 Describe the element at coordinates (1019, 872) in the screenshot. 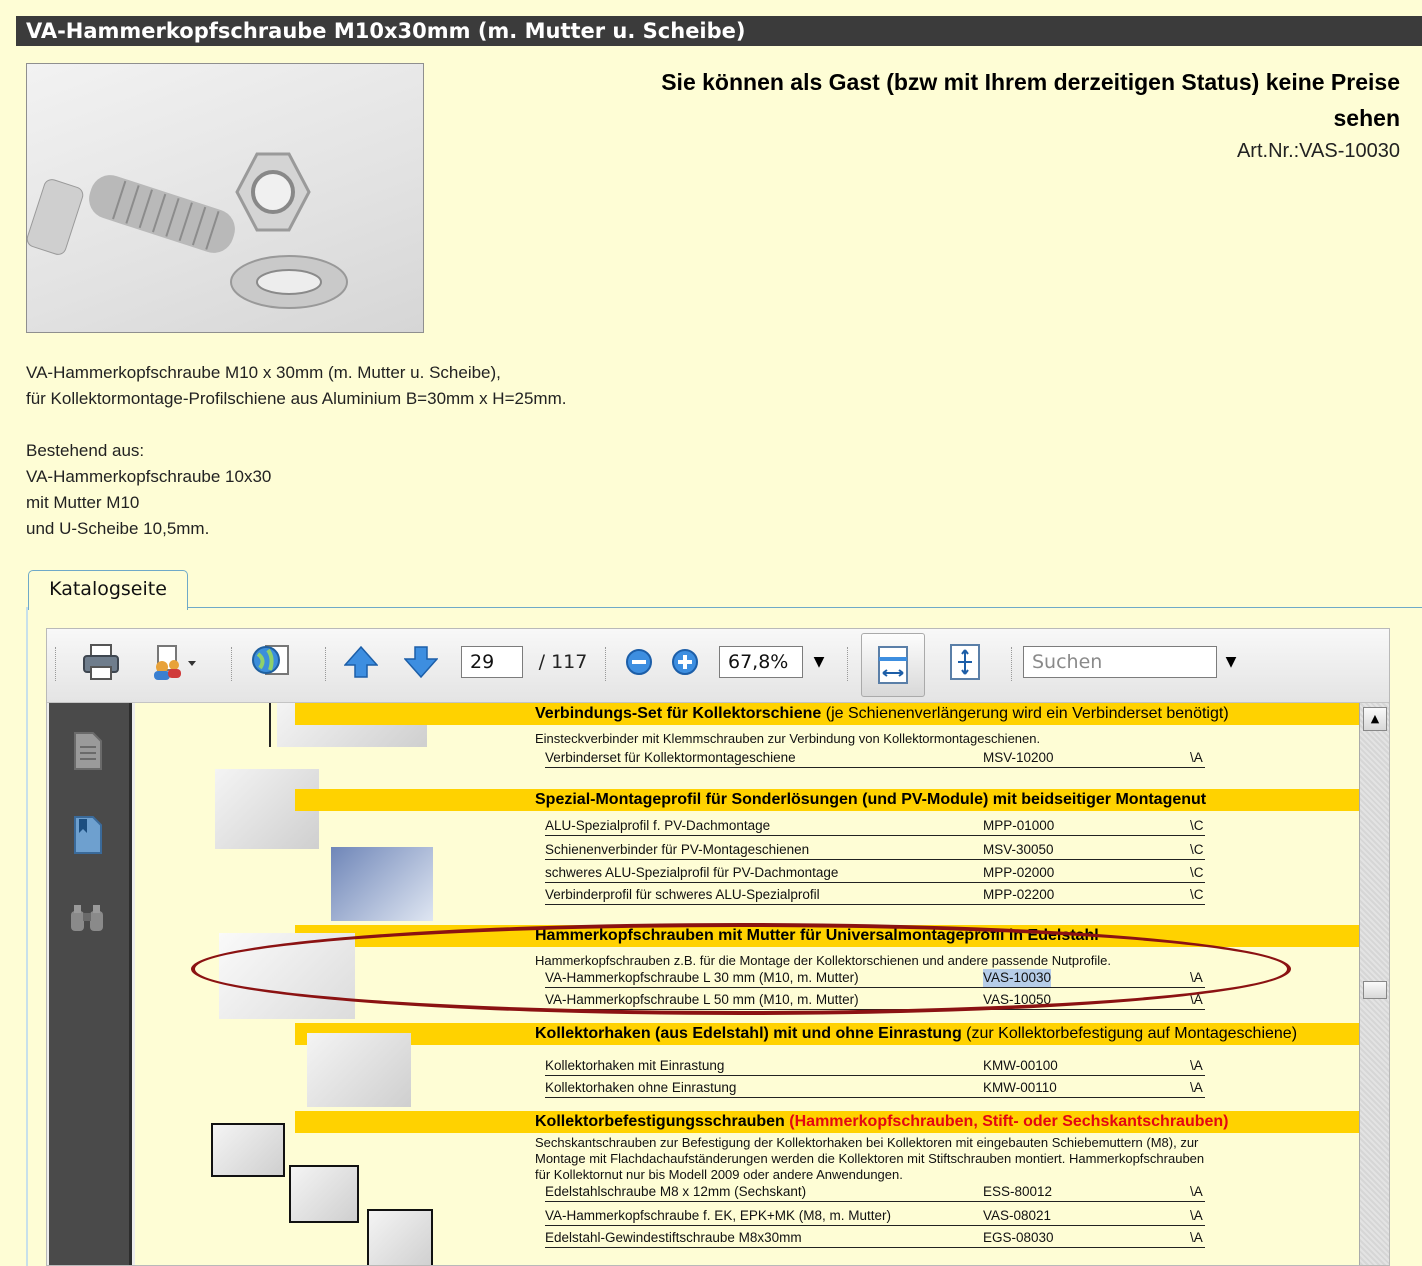

I see `row-code: MPP-02000` at that location.